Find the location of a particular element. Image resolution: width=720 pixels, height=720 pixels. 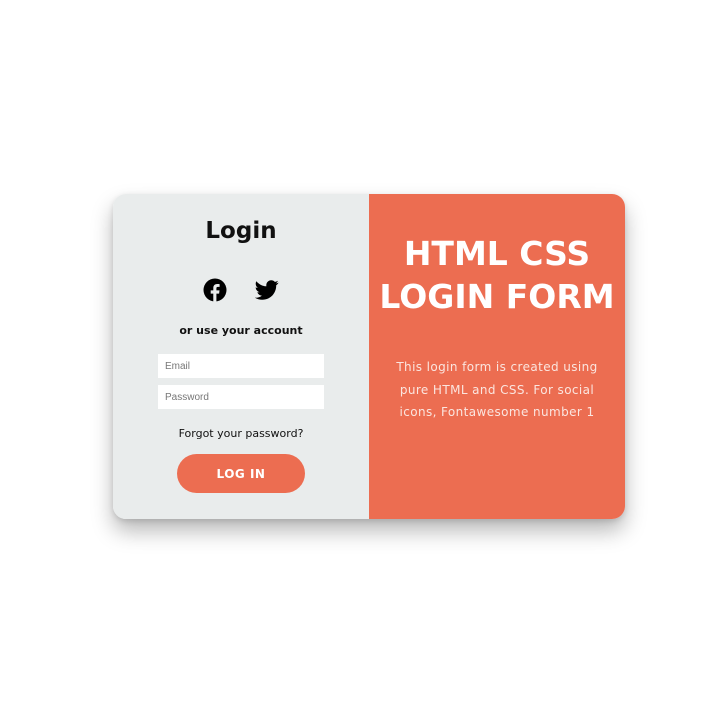

email-field is located at coordinates (241, 366).